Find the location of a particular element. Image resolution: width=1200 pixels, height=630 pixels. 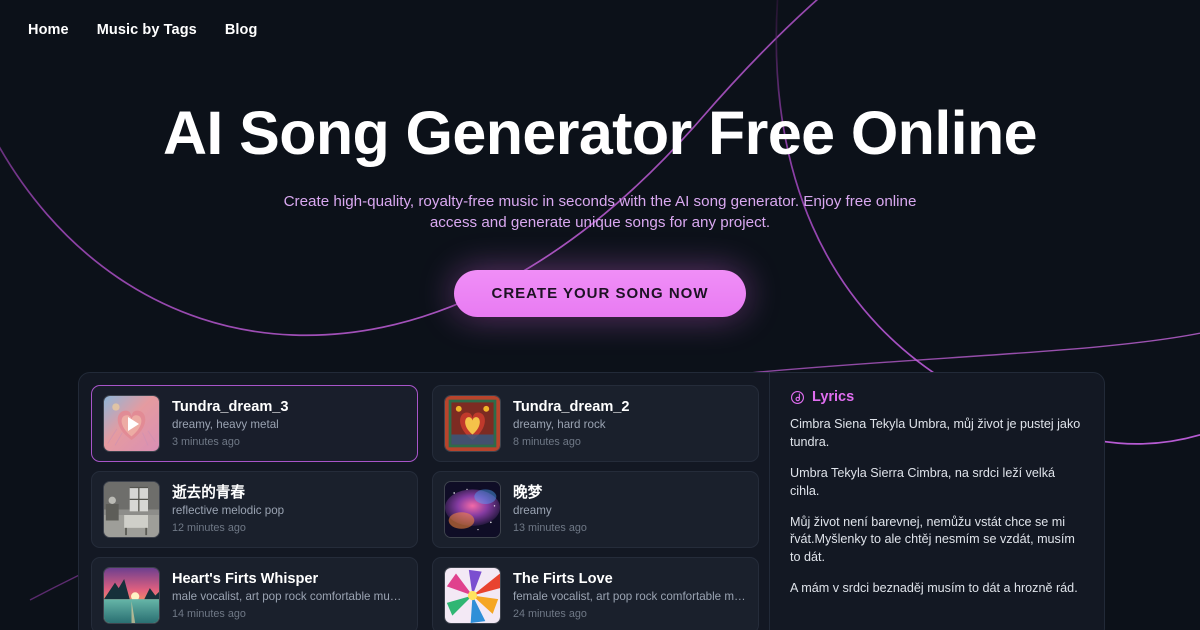

song-meta: 晚梦 dreamy 13 minutes ago is located at coordinates (630, 509).